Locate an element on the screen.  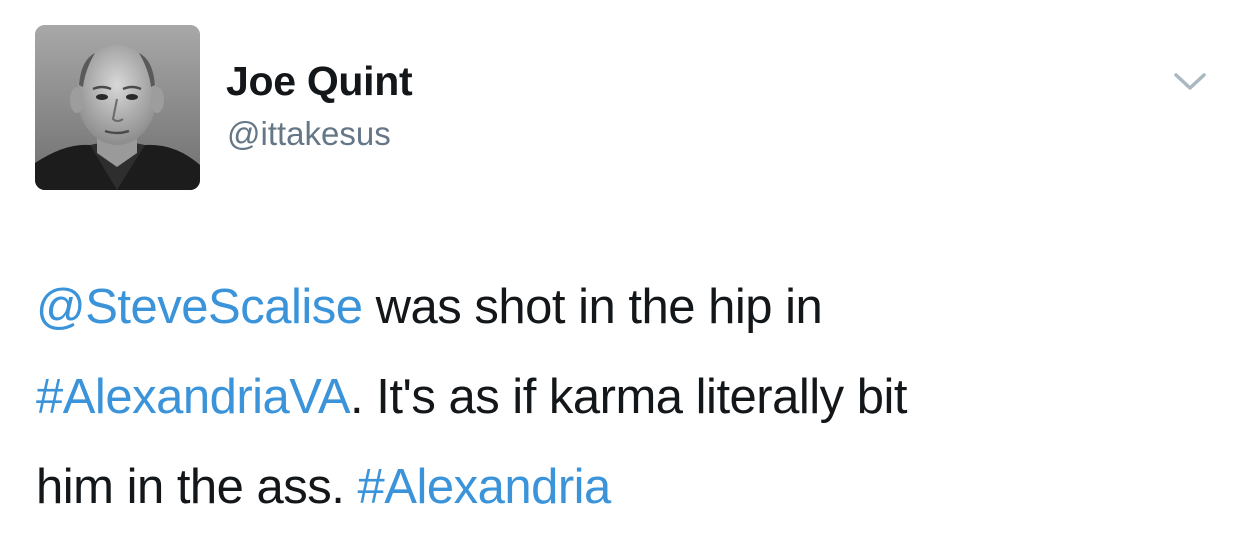
chevron-down-icon is located at coordinates (1190, 81).